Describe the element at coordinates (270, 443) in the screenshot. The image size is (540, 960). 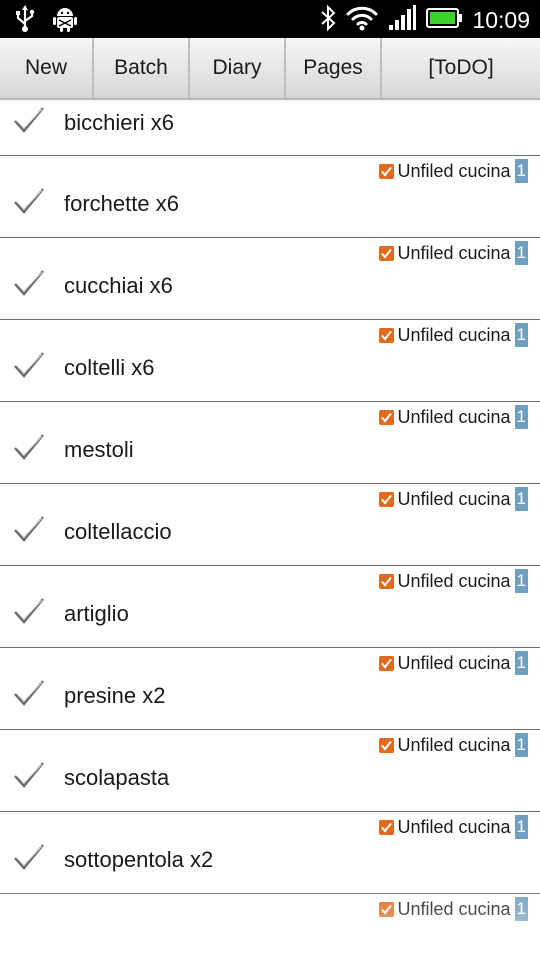
I see `list-item: Unfiled cucina 1 mestoli` at that location.